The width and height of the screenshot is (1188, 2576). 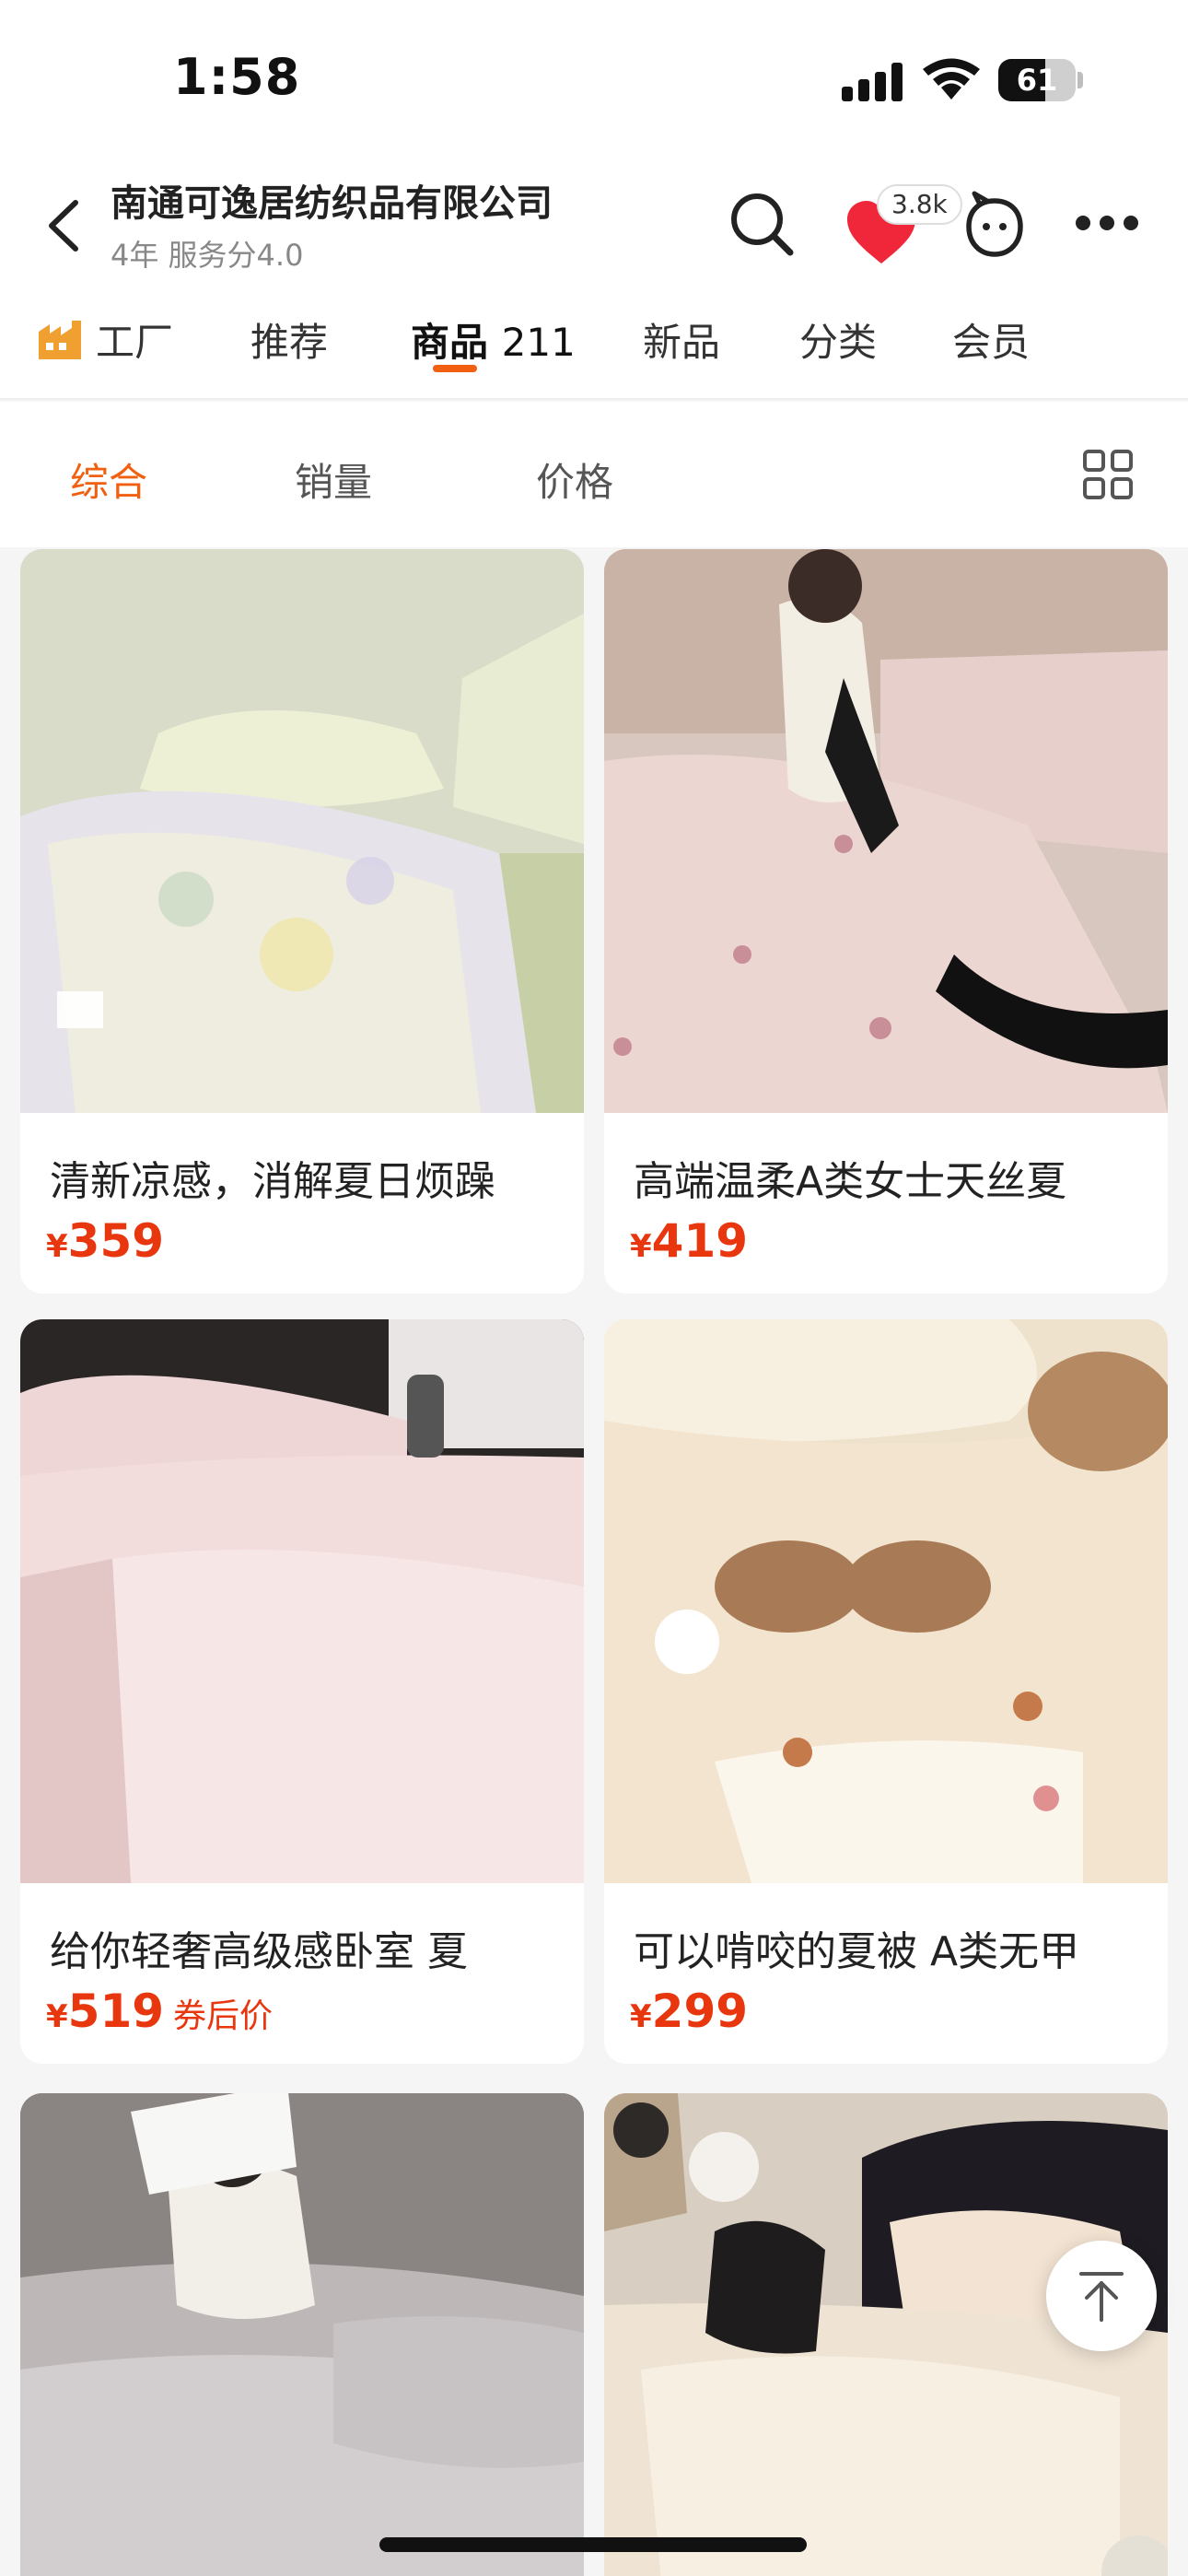 I want to click on battery-icon: 61, so click(x=1040, y=80).